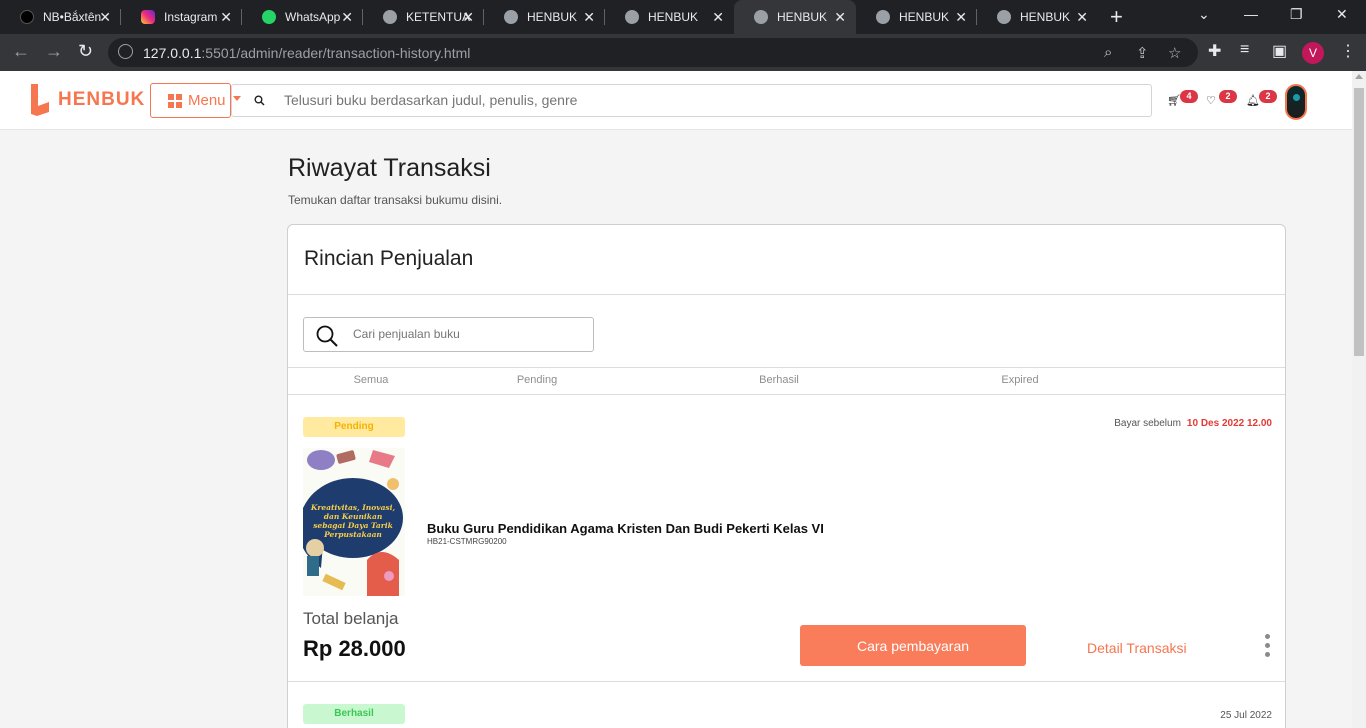  Describe the element at coordinates (1296, 102) in the screenshot. I see `user-avatar` at that location.